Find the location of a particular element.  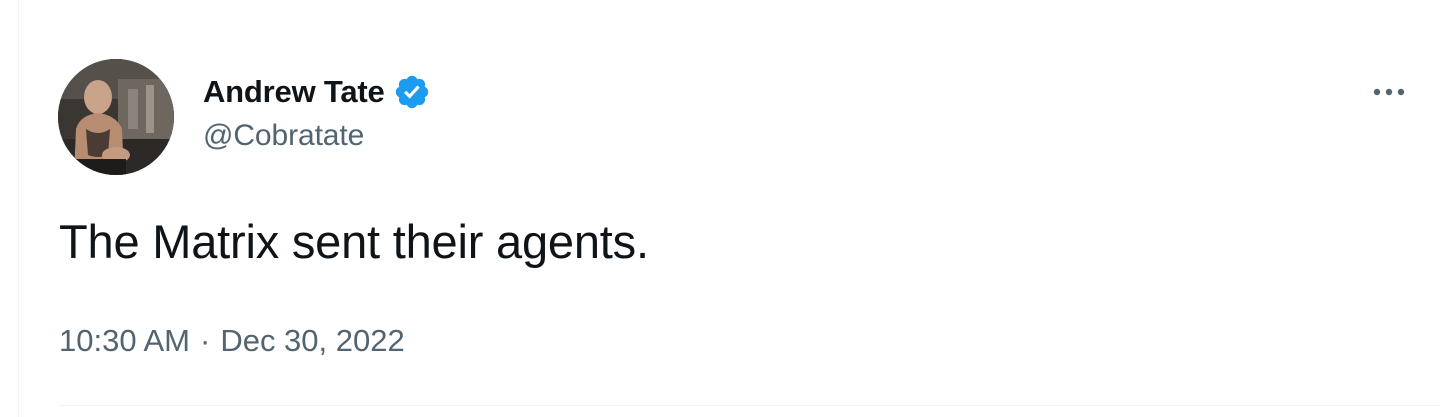

tweet-timestamp: 10:30 AM · Dec 30, 2022 is located at coordinates (232, 341).